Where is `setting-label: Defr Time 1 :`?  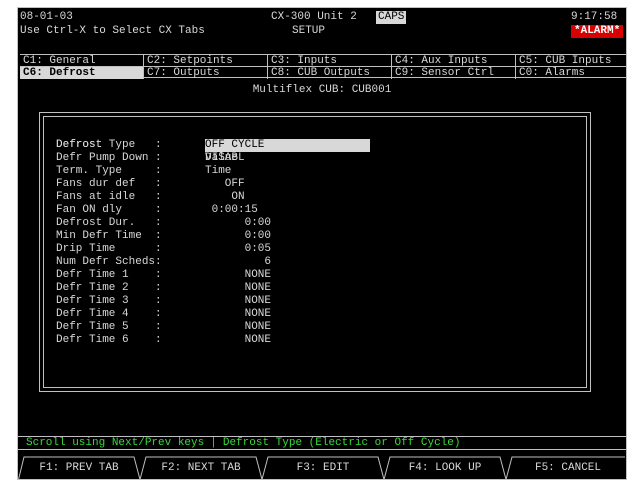 setting-label: Defr Time 1 : is located at coordinates (109, 275).